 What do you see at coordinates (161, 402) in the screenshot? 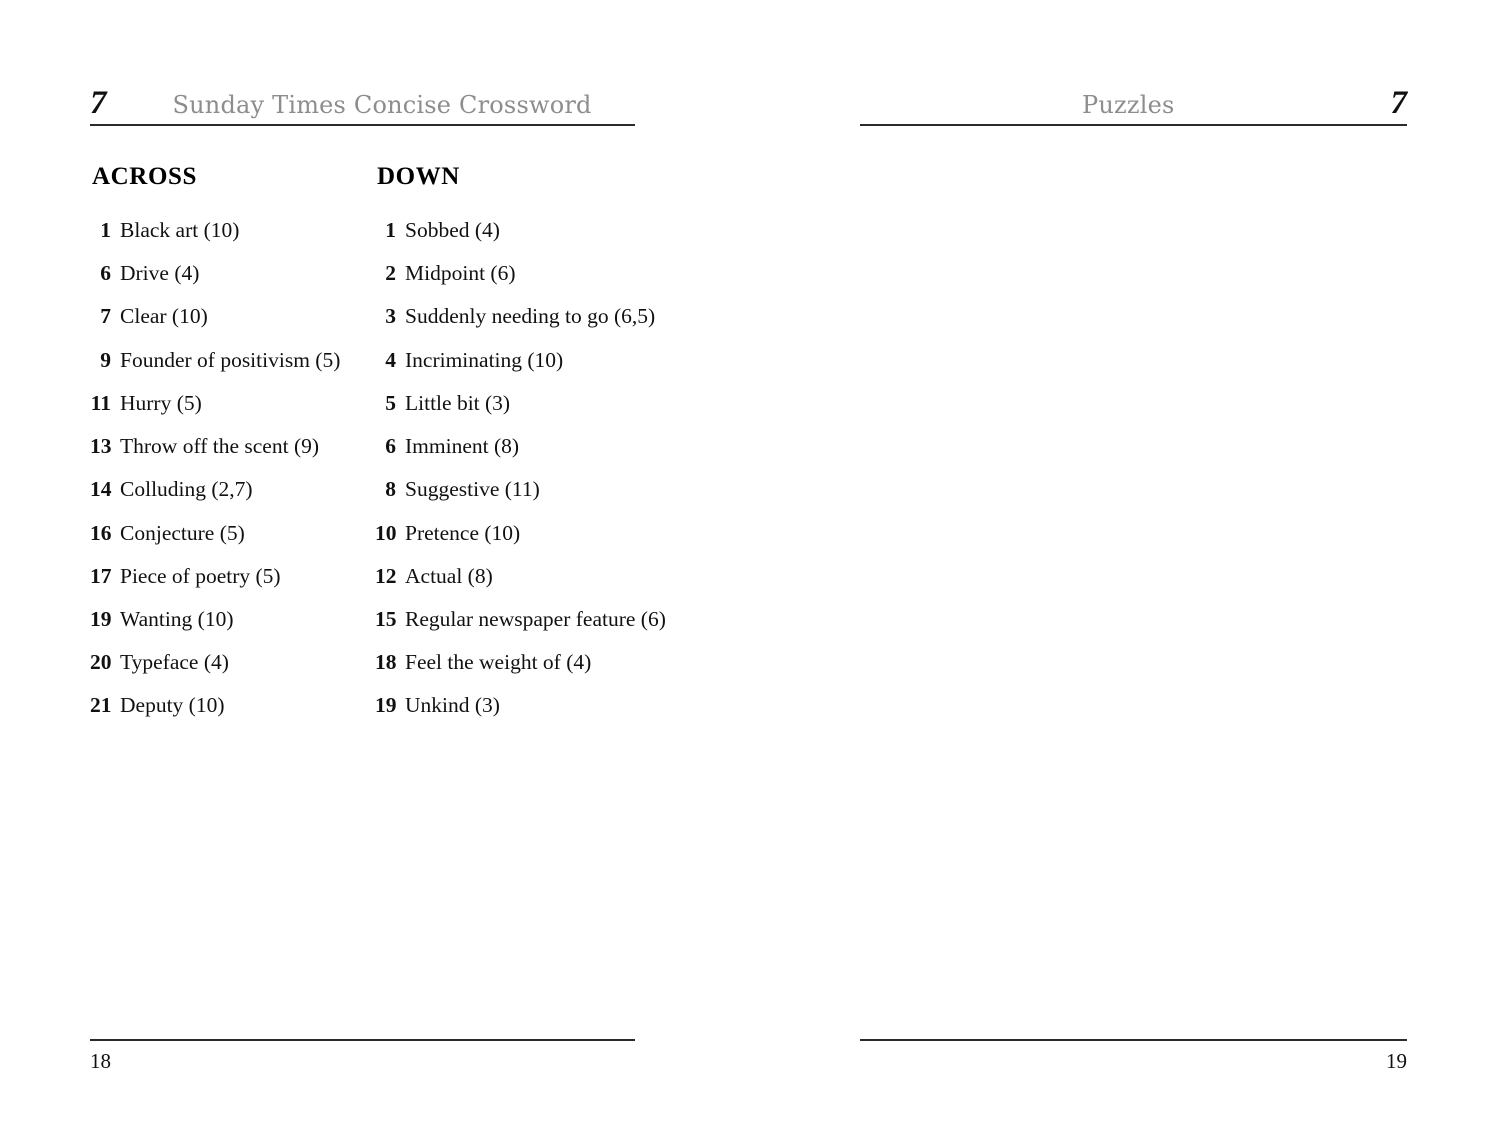
I see `clue-text: Hurry (5)` at bounding box center [161, 402].